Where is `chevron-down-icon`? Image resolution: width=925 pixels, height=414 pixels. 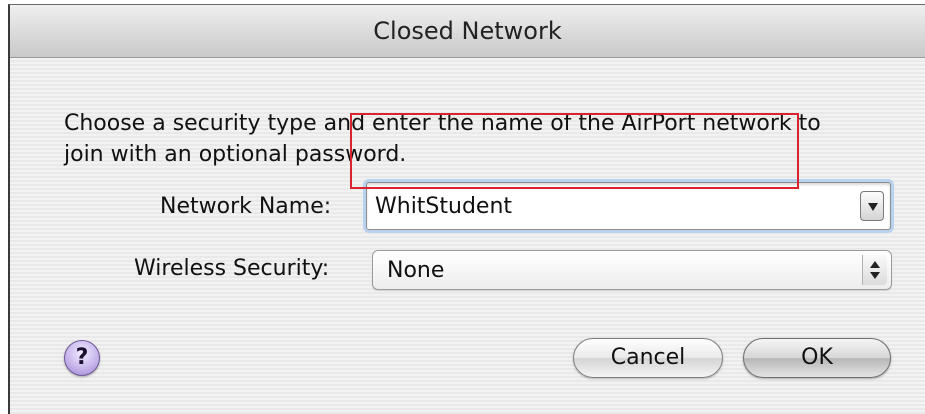
chevron-down-icon is located at coordinates (873, 207).